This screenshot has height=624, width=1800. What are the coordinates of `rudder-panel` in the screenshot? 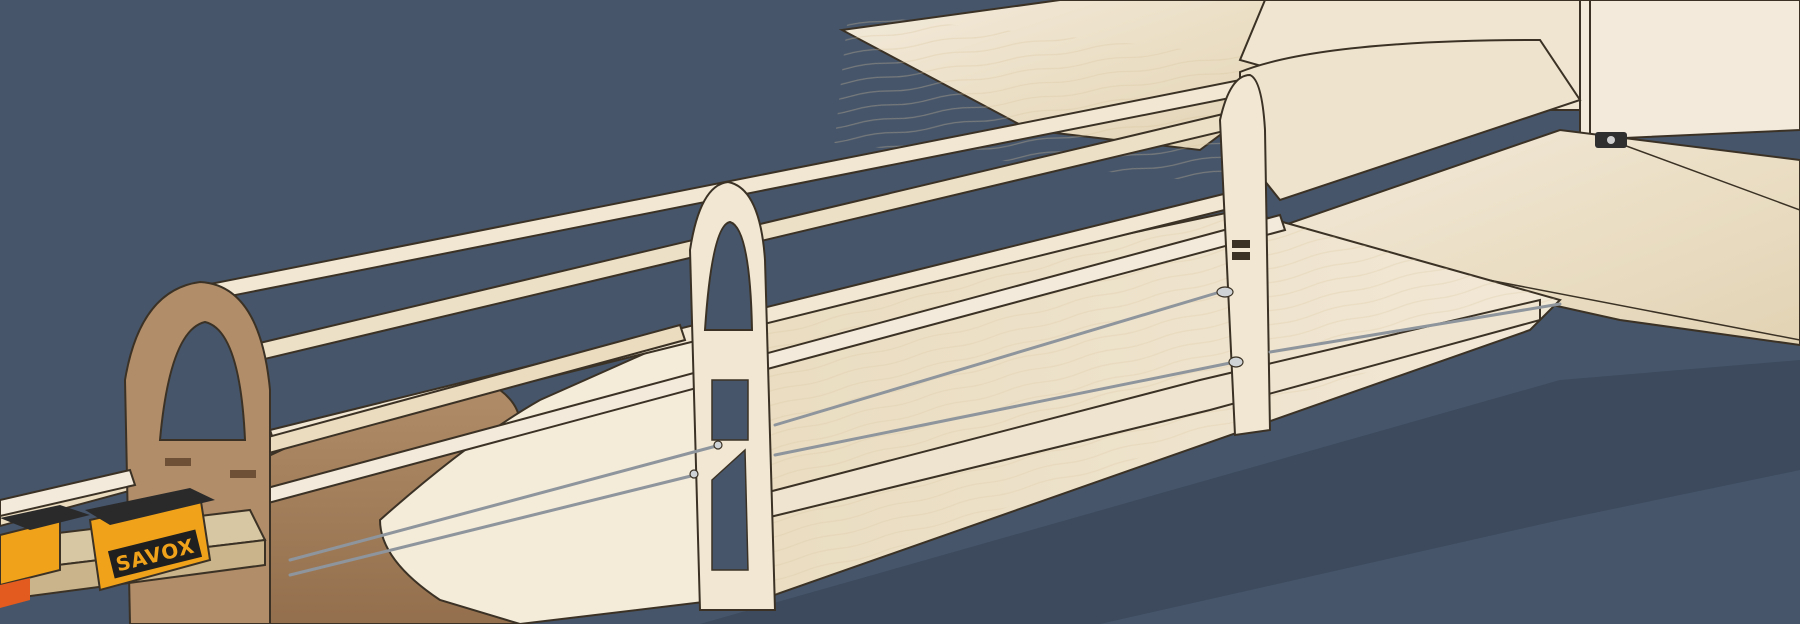 It's located at (1689, 71).